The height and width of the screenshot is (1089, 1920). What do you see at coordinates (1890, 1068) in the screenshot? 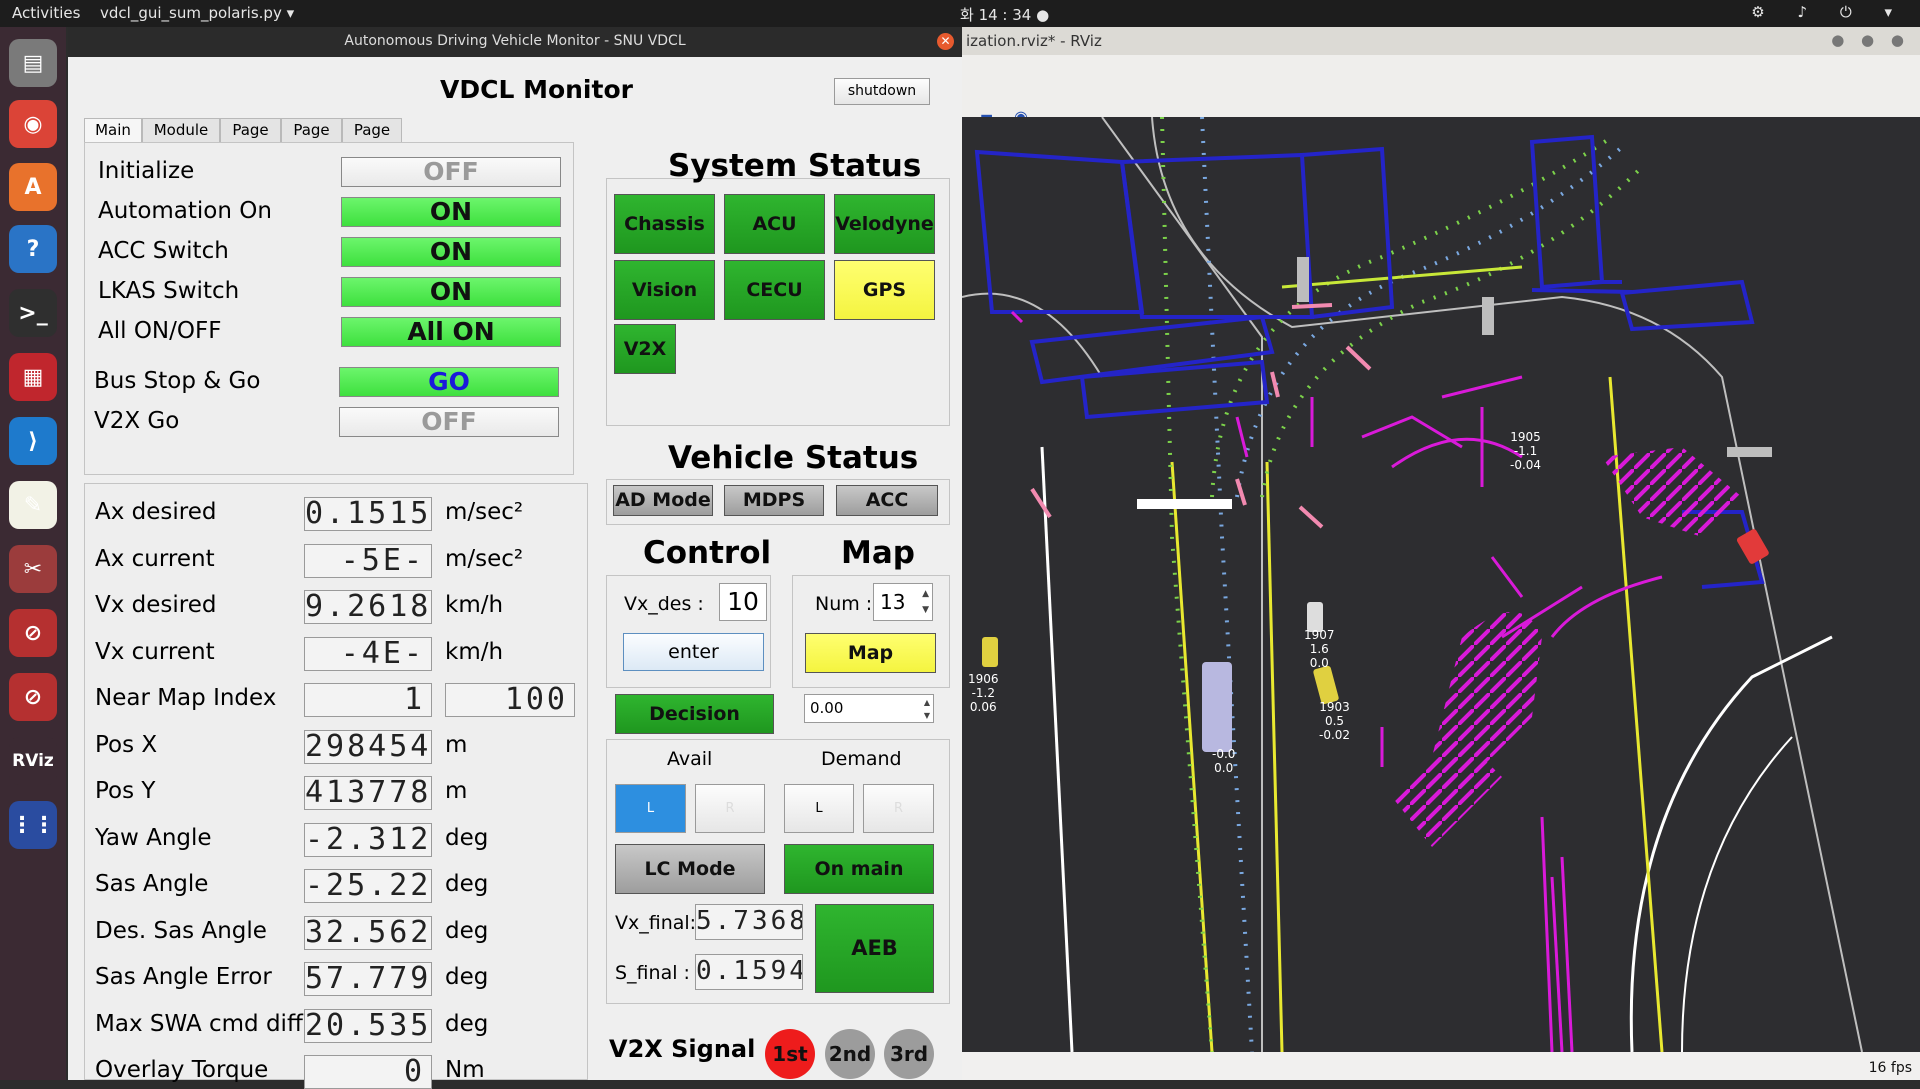
I see `fps-readout: 16 fps` at bounding box center [1890, 1068].